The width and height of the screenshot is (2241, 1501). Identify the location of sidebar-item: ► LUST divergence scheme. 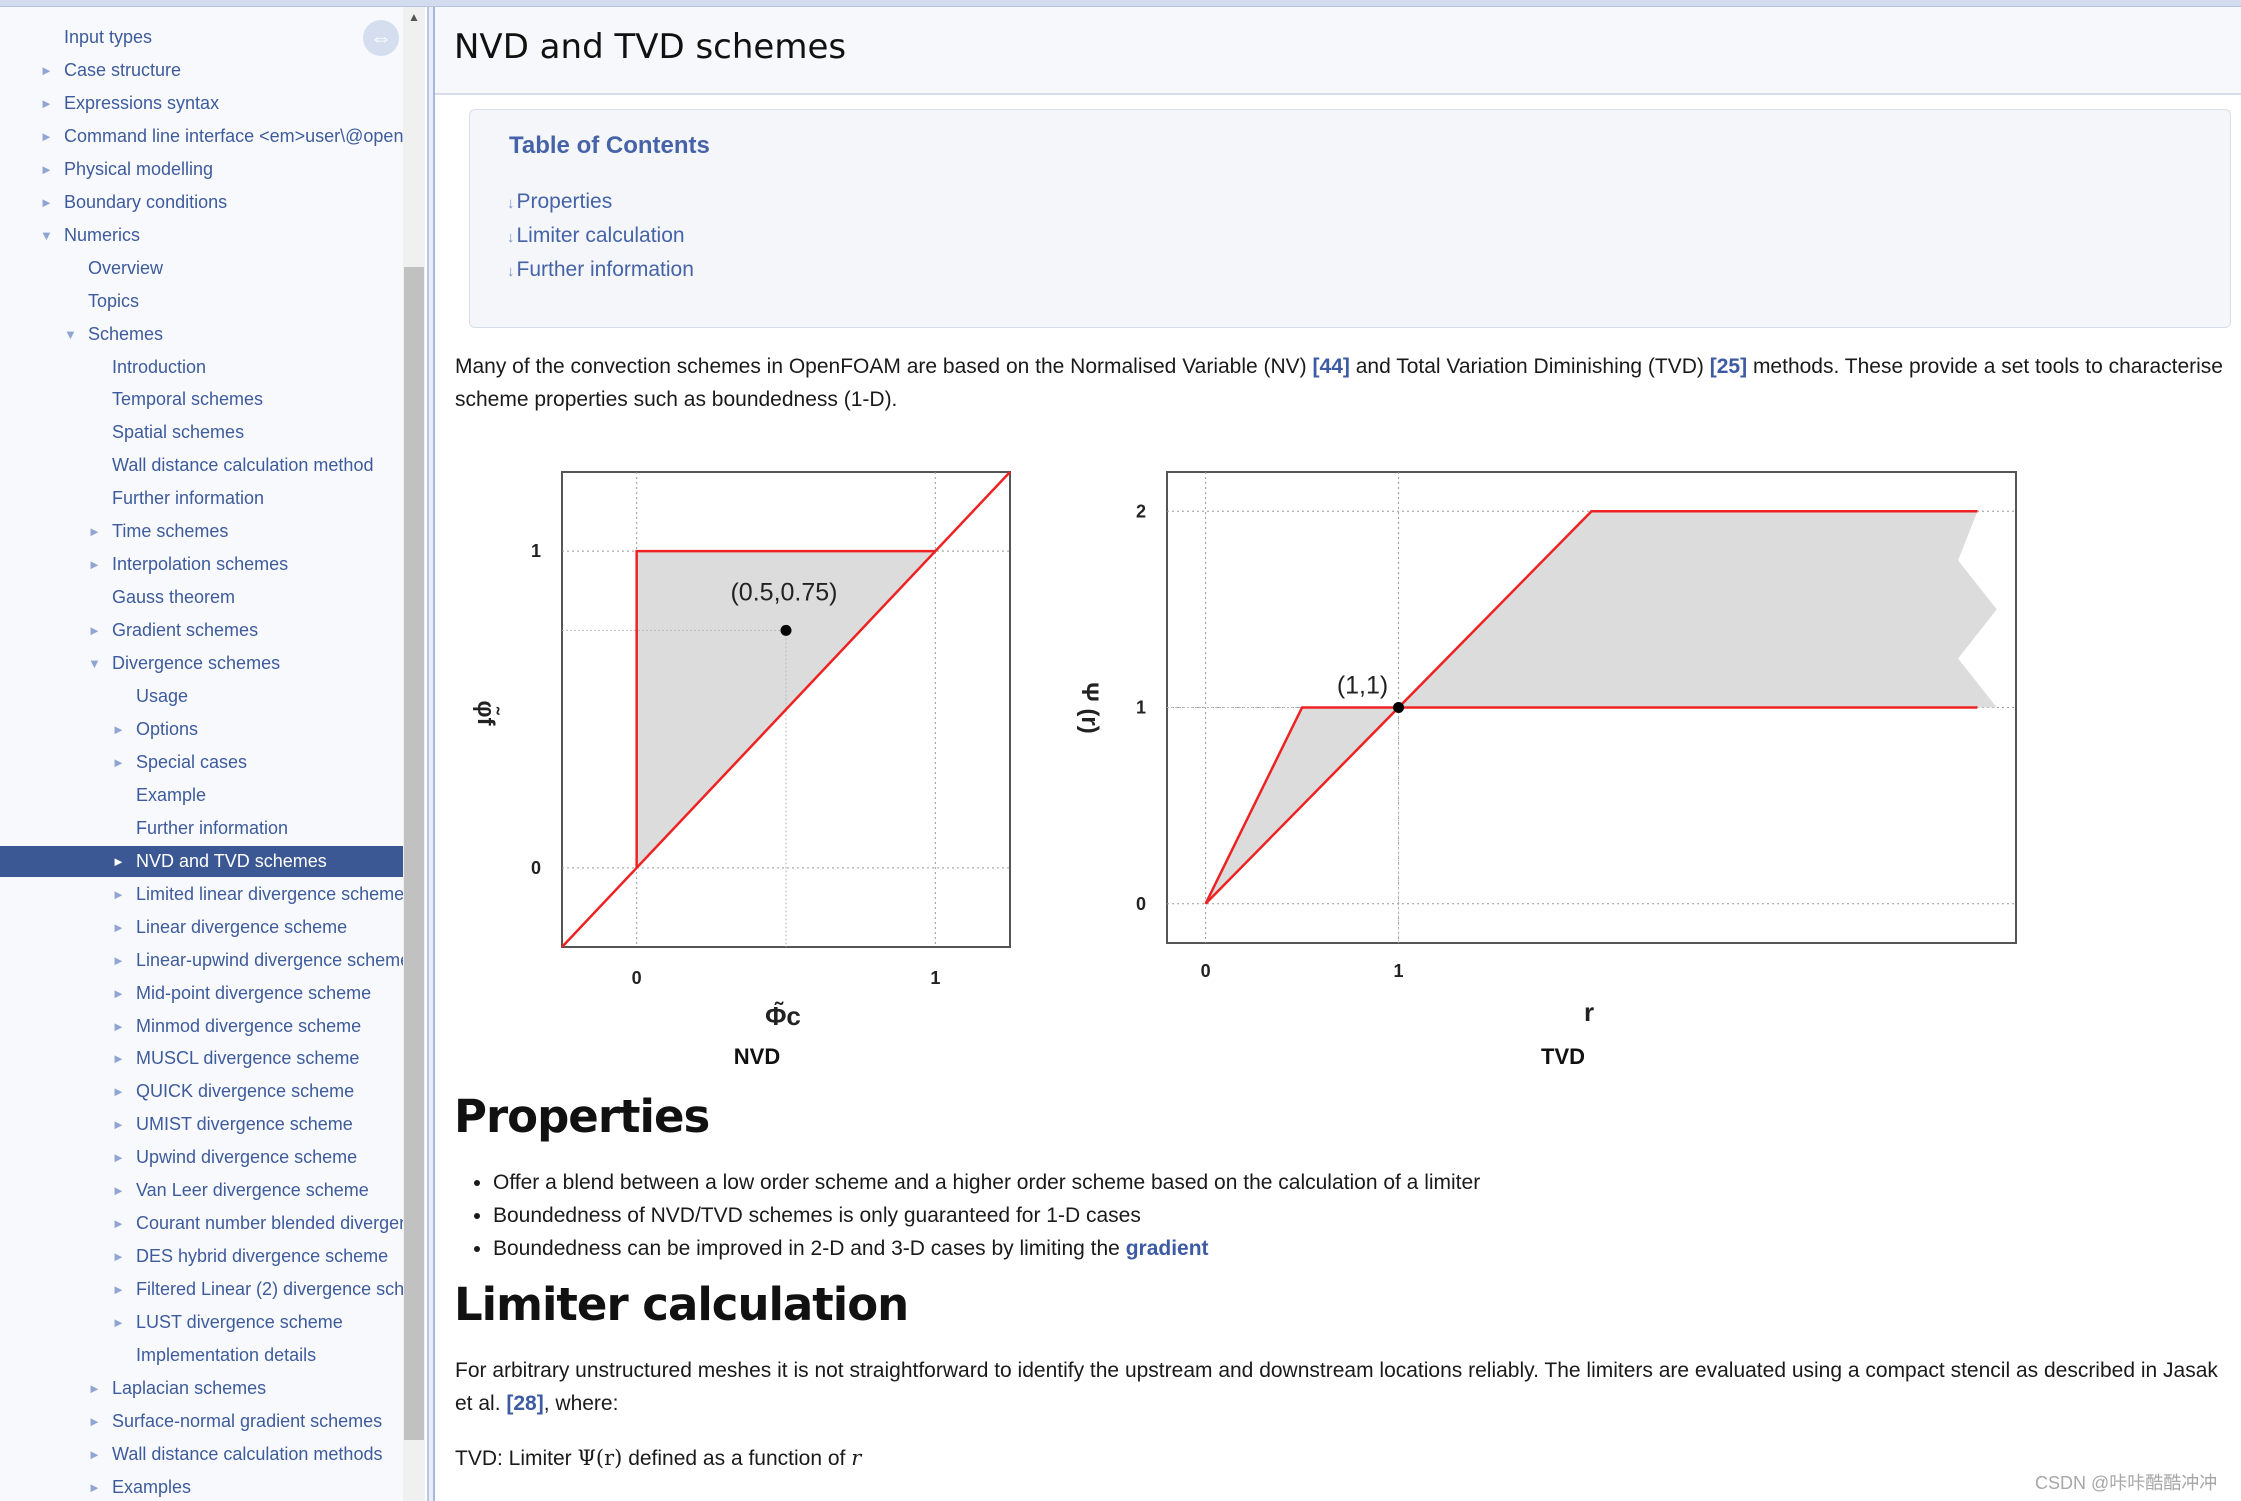
(201, 1322).